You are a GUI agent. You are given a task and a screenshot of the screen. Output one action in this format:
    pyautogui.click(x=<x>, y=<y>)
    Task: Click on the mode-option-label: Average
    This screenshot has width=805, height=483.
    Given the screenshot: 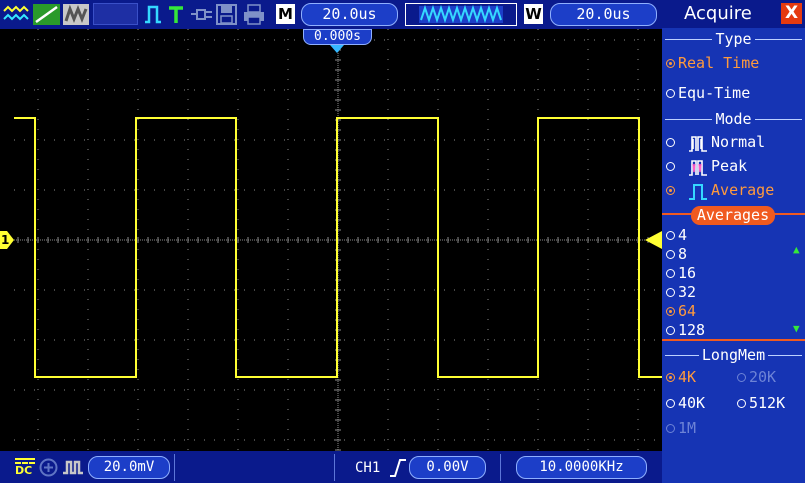 What is the action you would take?
    pyautogui.click(x=743, y=190)
    